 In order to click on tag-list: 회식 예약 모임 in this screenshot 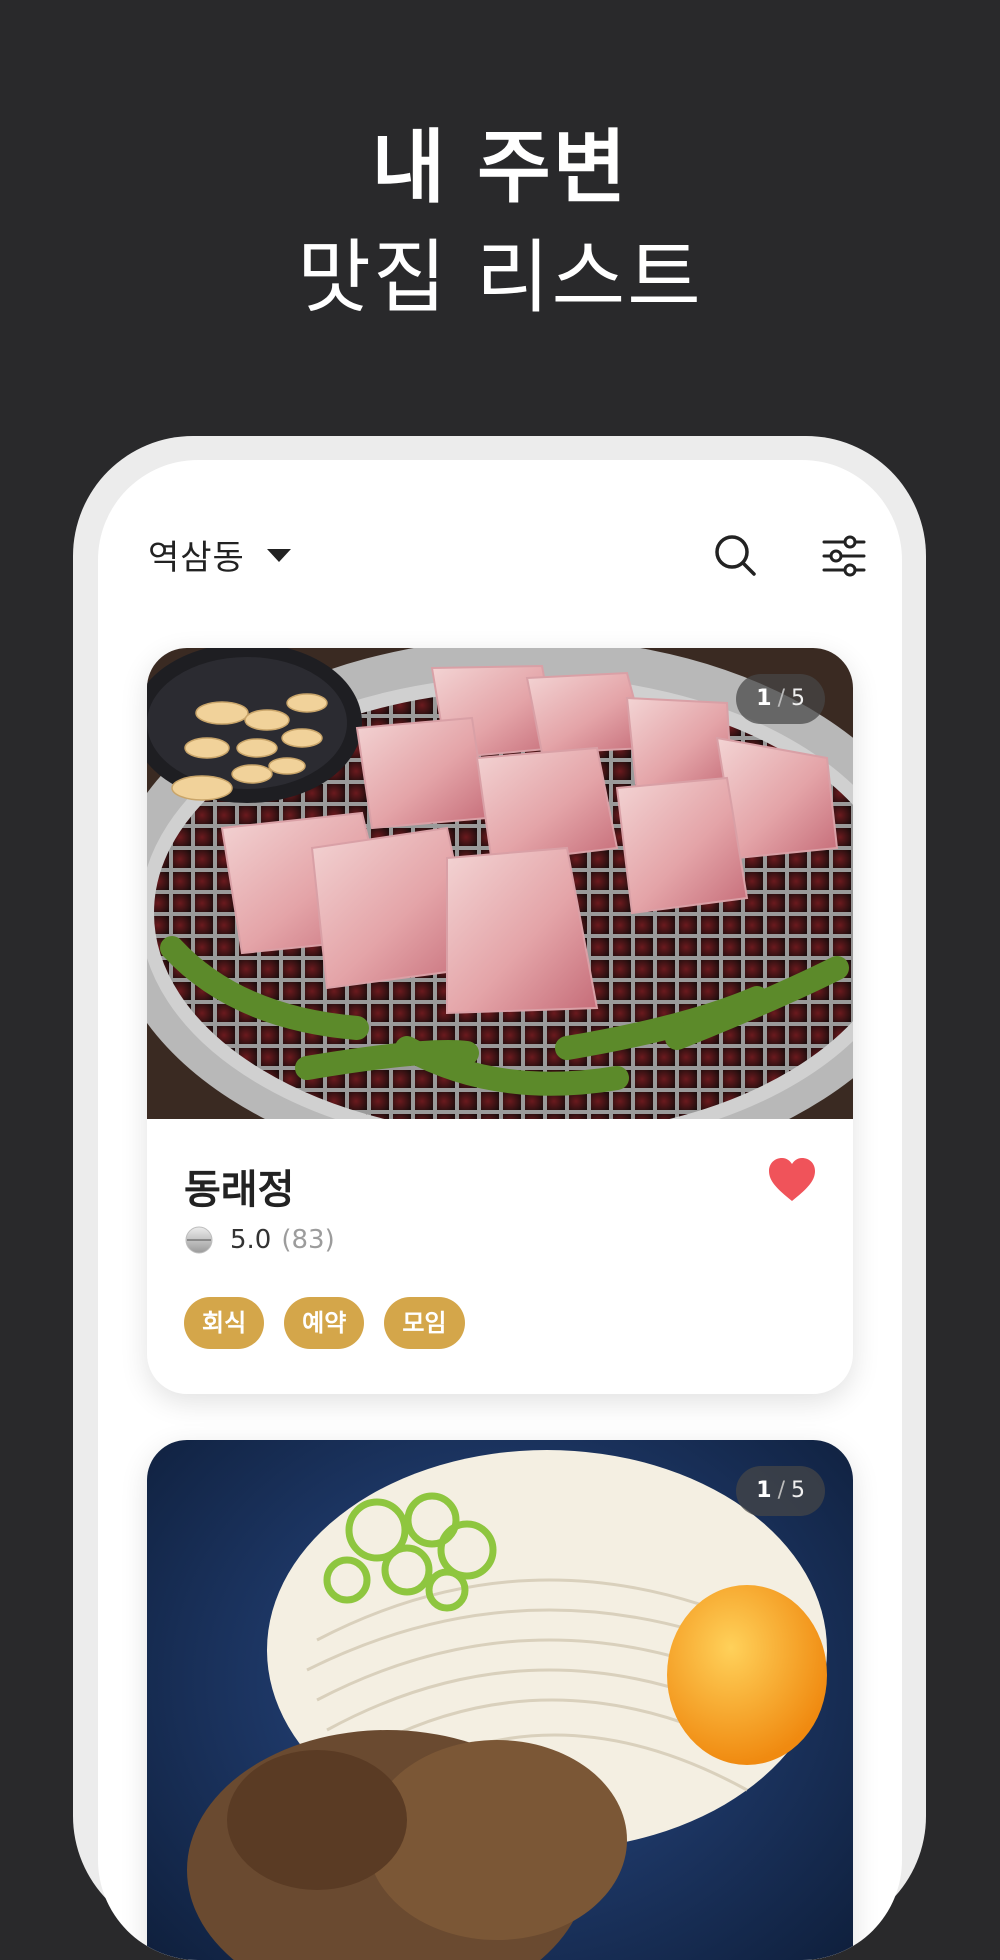, I will do `click(334, 1323)`.